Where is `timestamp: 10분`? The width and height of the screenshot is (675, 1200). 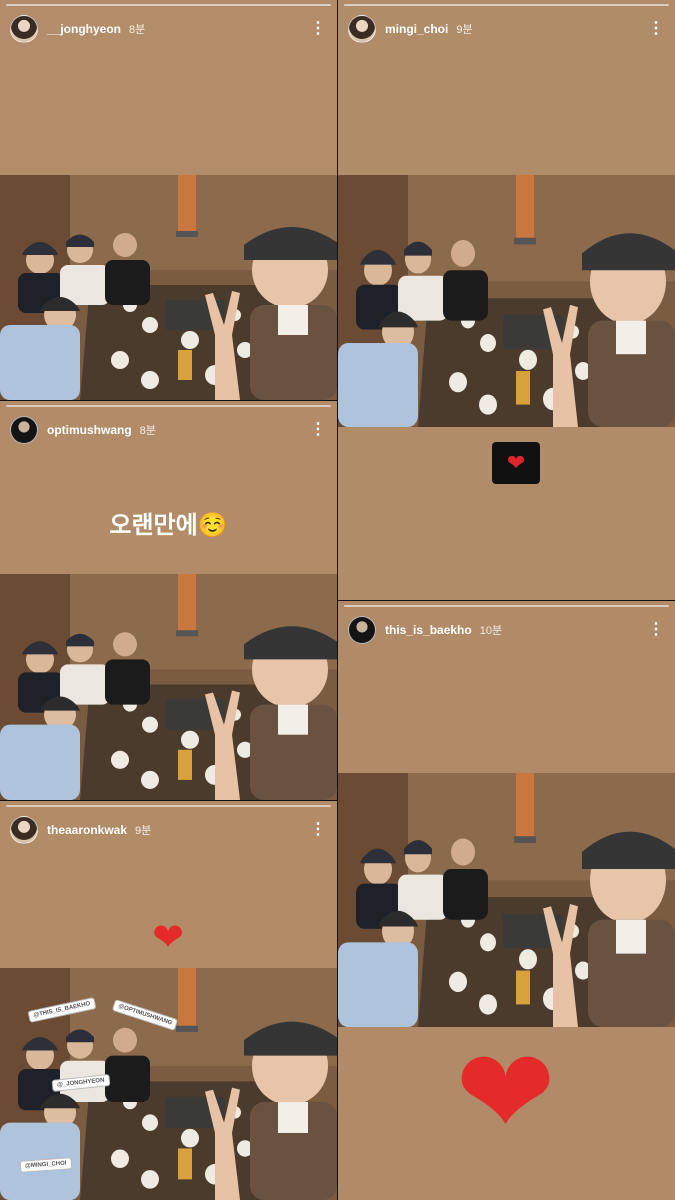 timestamp: 10분 is located at coordinates (491, 631).